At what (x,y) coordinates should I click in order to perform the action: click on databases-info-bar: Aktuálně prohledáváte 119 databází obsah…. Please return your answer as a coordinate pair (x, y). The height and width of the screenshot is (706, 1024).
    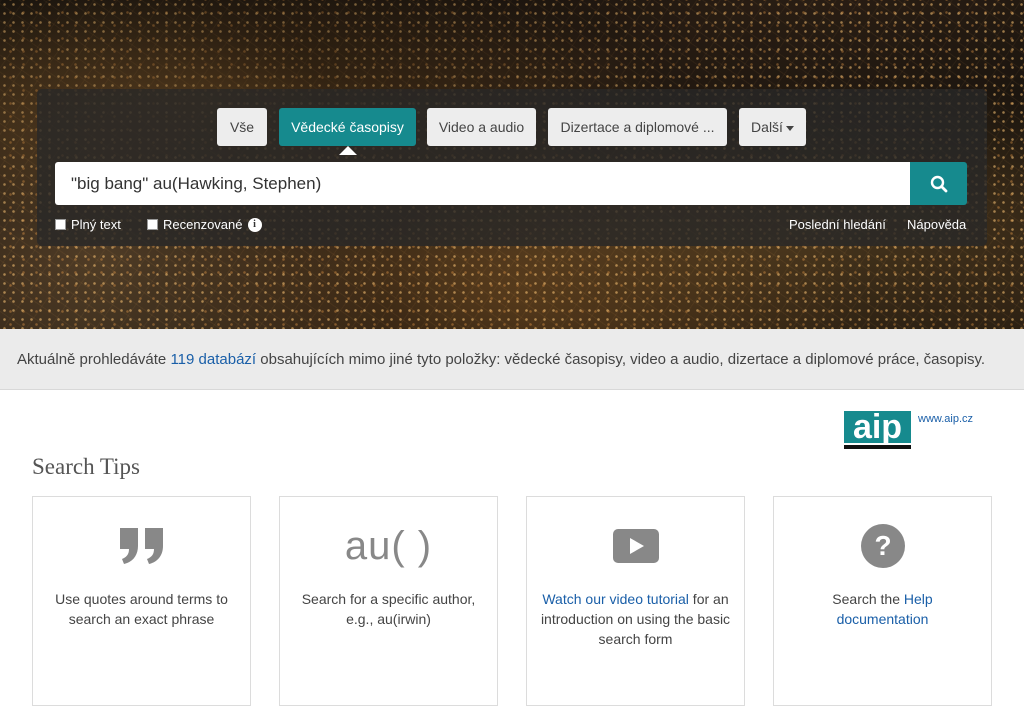
    Looking at the image, I should click on (512, 359).